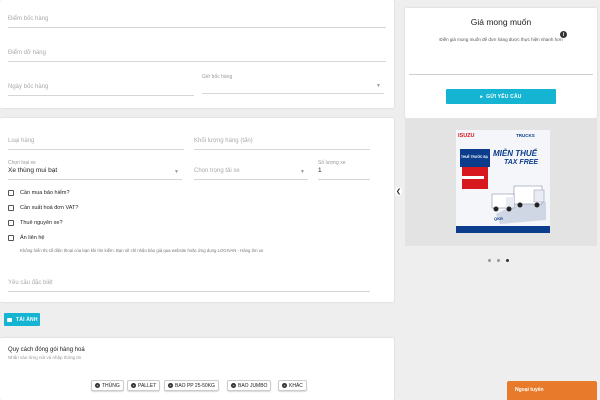 The height and width of the screenshot is (400, 600). Describe the element at coordinates (296, 385) in the screenshot. I see `chip-label: KHÁC` at that location.